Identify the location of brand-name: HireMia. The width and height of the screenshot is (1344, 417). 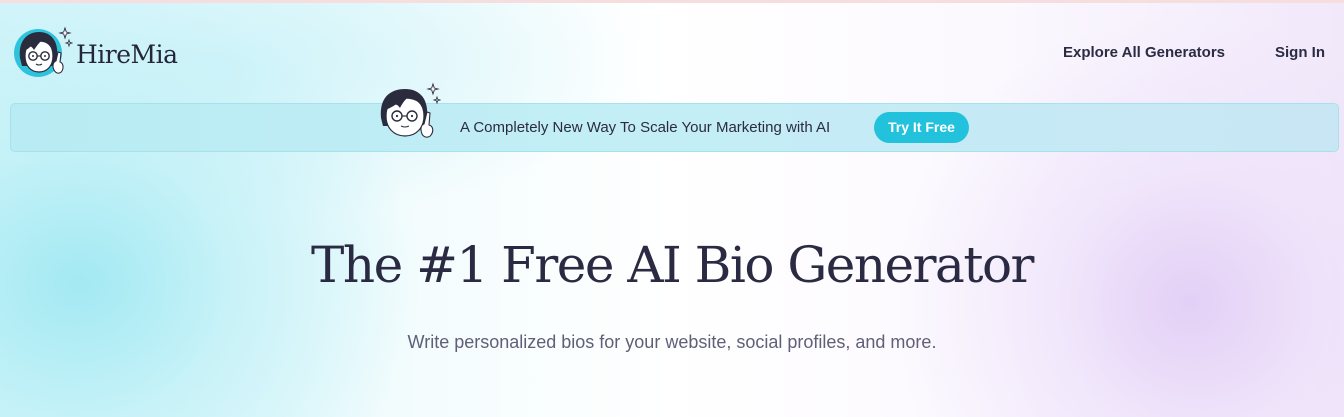
(127, 54).